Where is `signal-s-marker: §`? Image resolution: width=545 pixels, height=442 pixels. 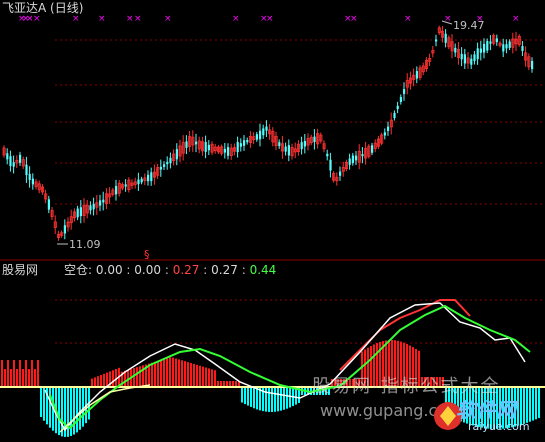 signal-s-marker: § is located at coordinates (147, 254).